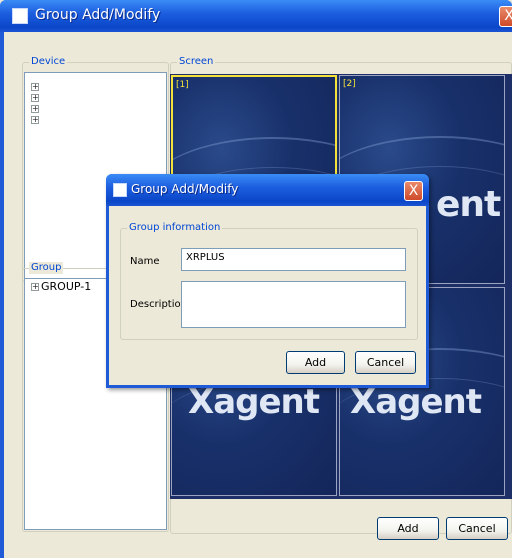  I want to click on cell-number: [2], so click(349, 84).